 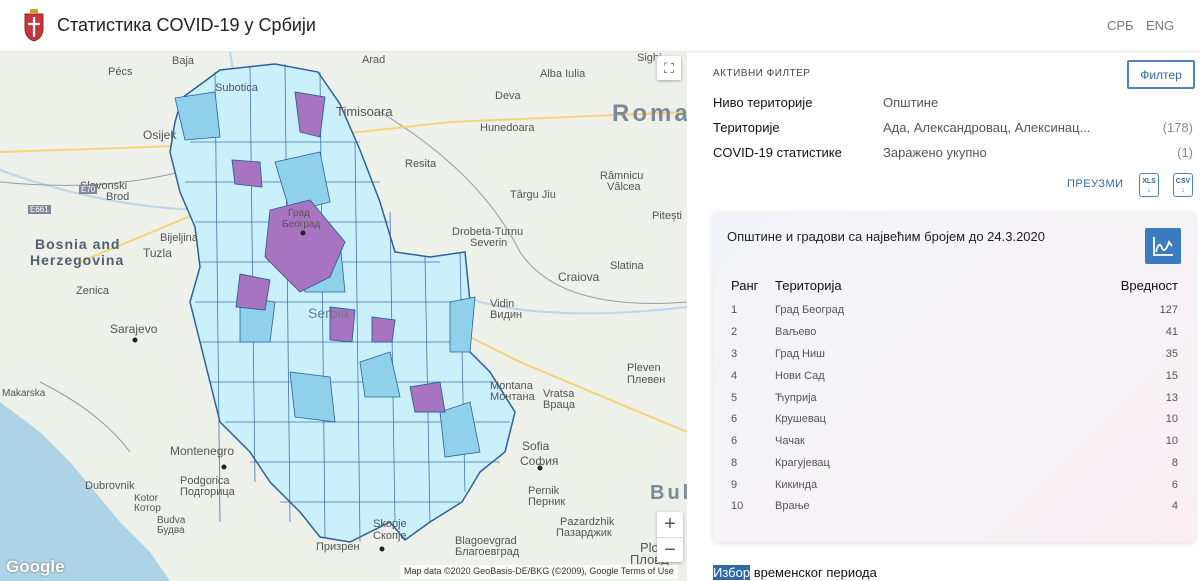 I want to click on value-cell: 15, so click(x=1171, y=376).